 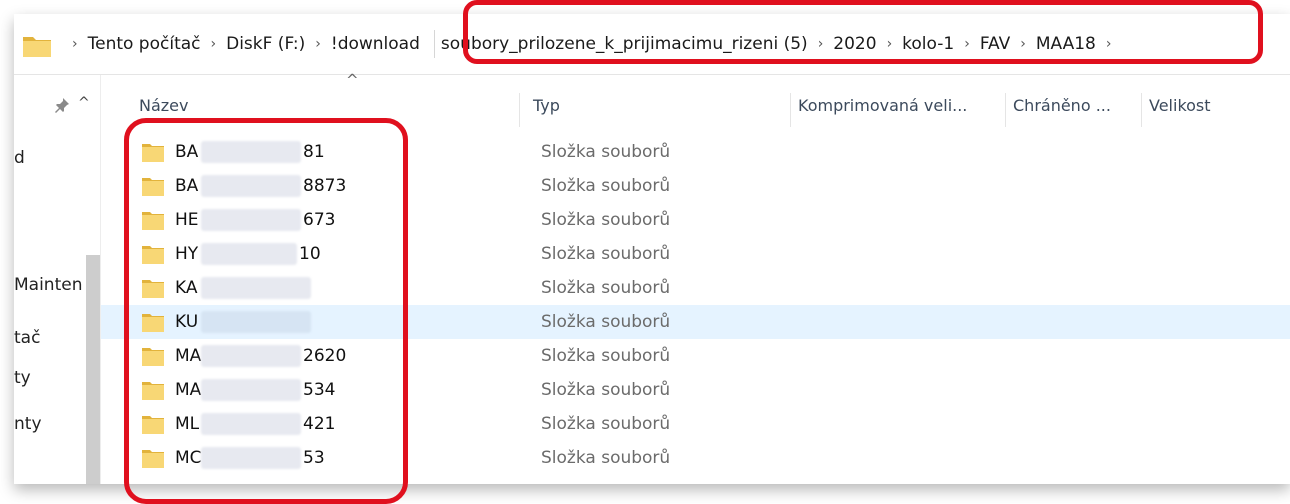 What do you see at coordinates (48, 285) in the screenshot?
I see `nav-item: Mainten` at bounding box center [48, 285].